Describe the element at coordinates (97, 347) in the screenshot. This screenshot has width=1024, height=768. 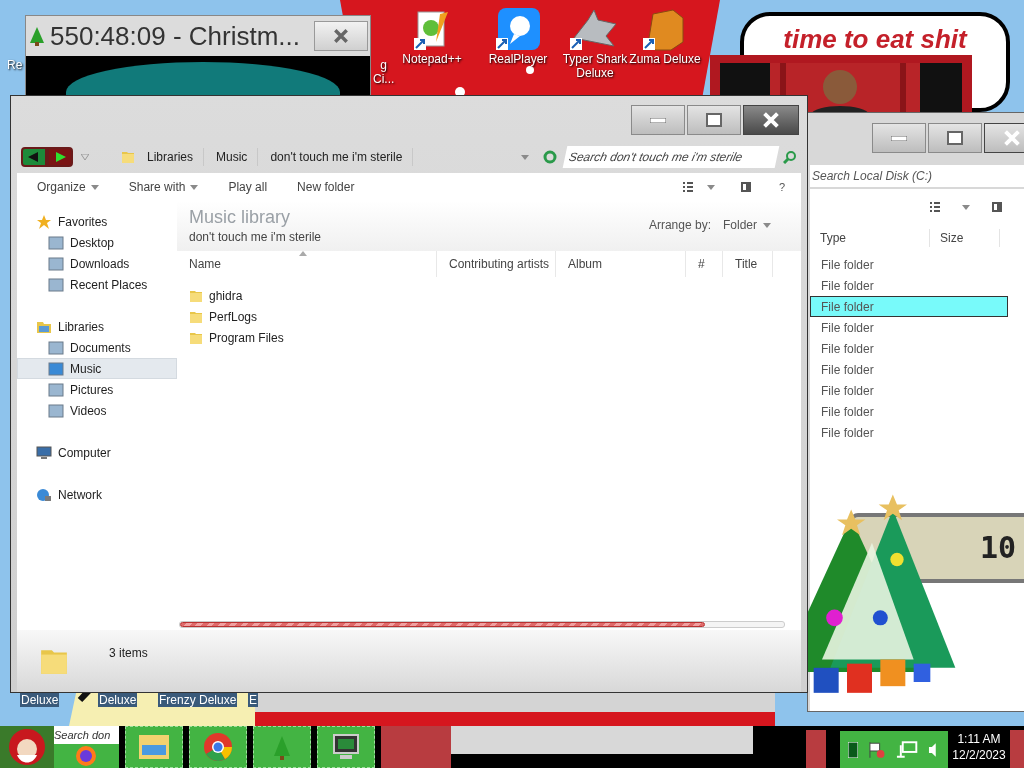
I see `nav-item: Documents` at that location.